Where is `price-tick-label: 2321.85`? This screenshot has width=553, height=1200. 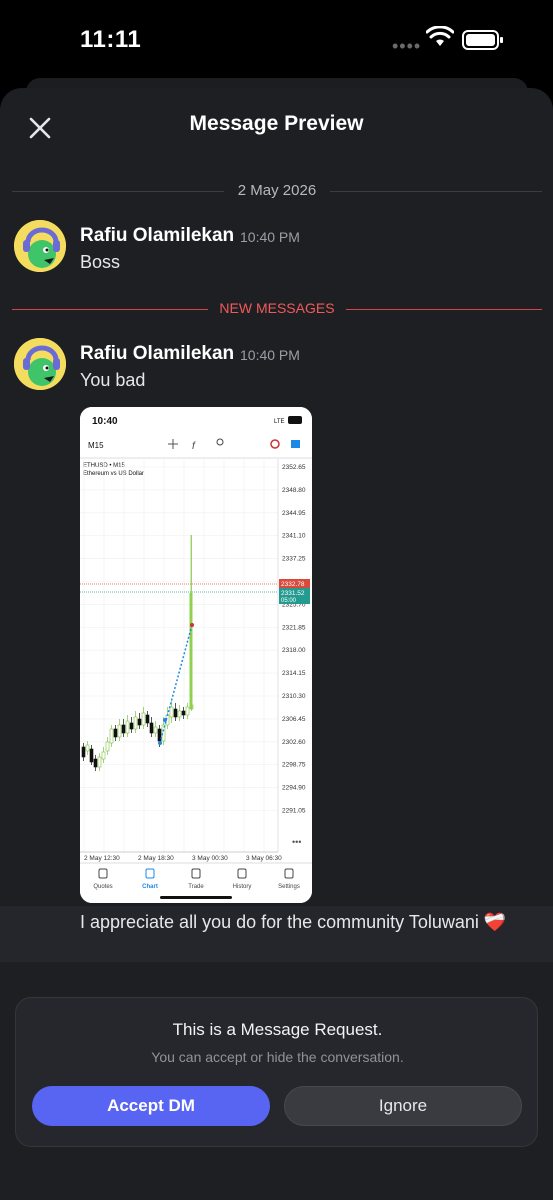
price-tick-label: 2321.85 is located at coordinates (294, 627).